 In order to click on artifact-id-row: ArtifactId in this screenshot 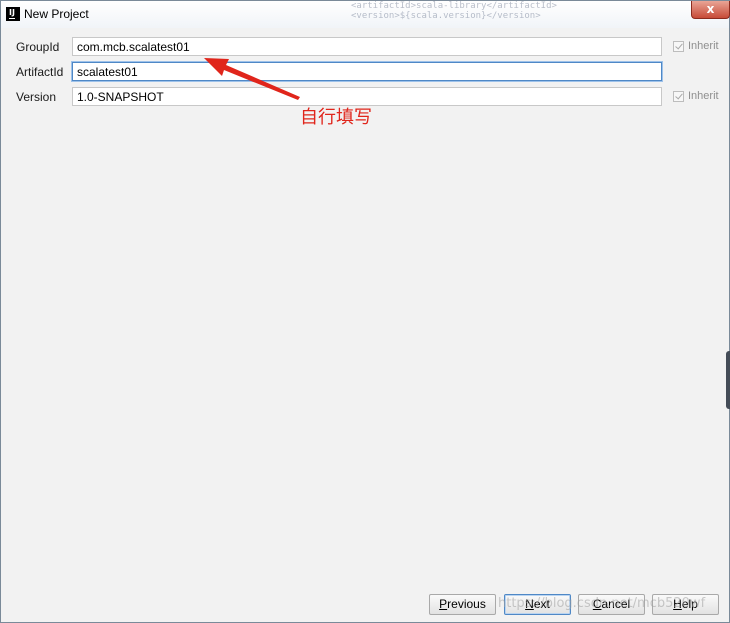, I will do `click(365, 72)`.